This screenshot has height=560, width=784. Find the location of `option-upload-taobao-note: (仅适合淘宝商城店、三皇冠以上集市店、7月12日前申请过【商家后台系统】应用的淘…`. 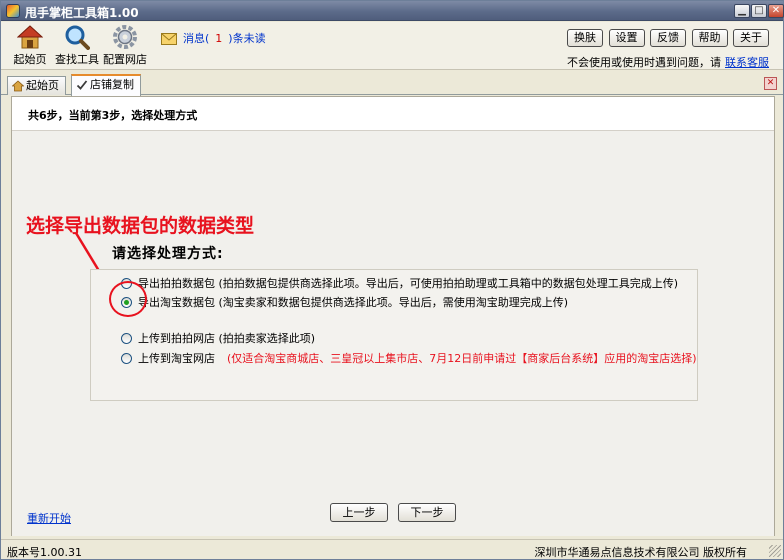

option-upload-taobao-note: (仅适合淘宝商城店、三皇冠以上集市店、7月12日前申请过【商家后台系统】应用的淘… is located at coordinates (462, 358).